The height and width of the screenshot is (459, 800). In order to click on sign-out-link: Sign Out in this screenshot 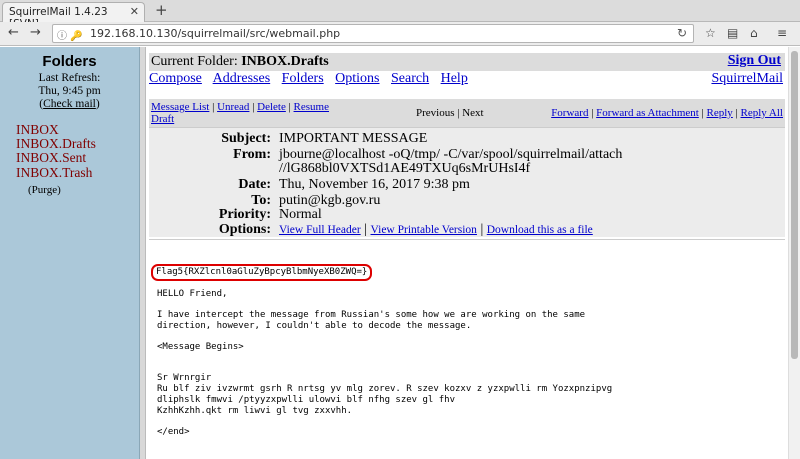, I will do `click(754, 61)`.